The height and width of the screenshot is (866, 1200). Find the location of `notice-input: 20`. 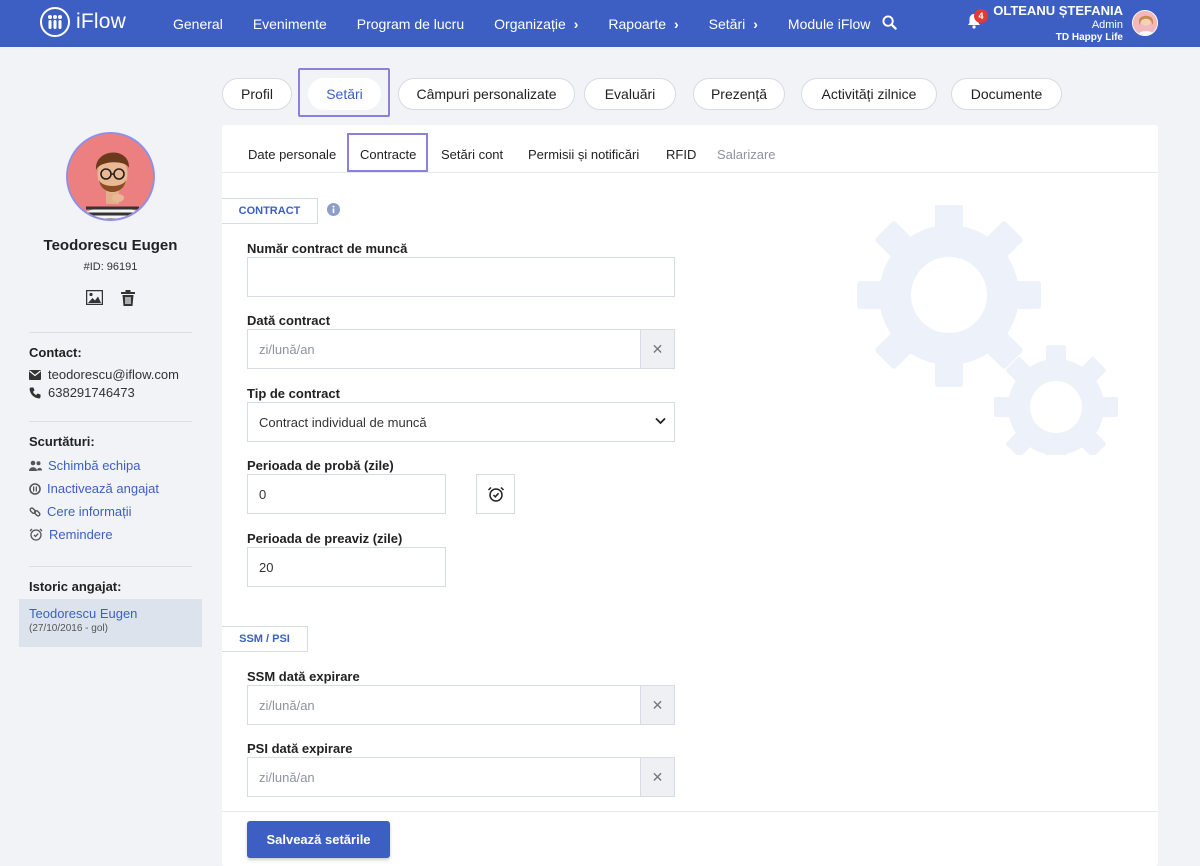

notice-input: 20 is located at coordinates (346, 567).